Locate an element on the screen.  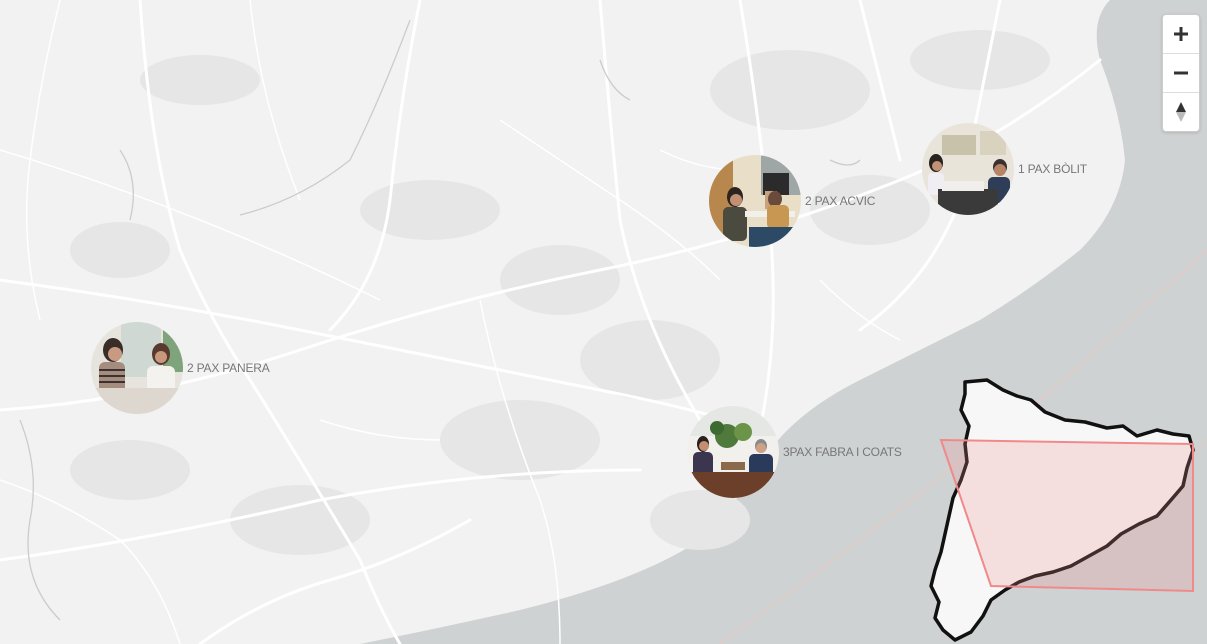
marker-label-panera: 2 PAX PANERA is located at coordinates (228, 368).